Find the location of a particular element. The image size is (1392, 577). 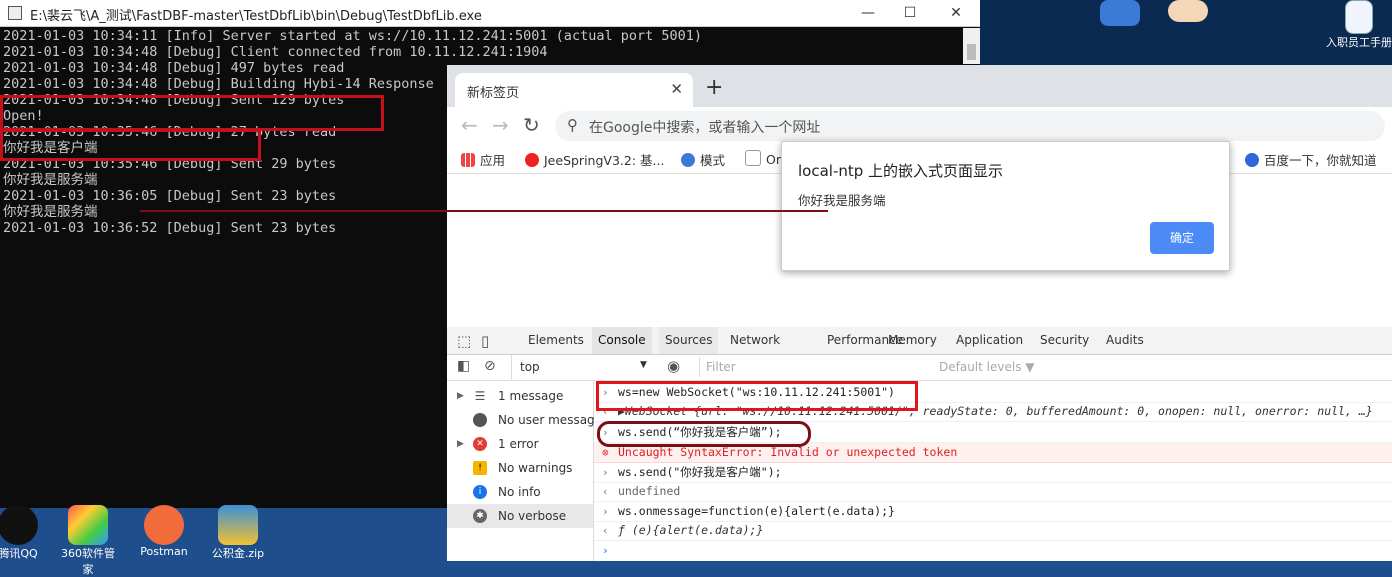

eye-icon: ◉ is located at coordinates (673, 366).